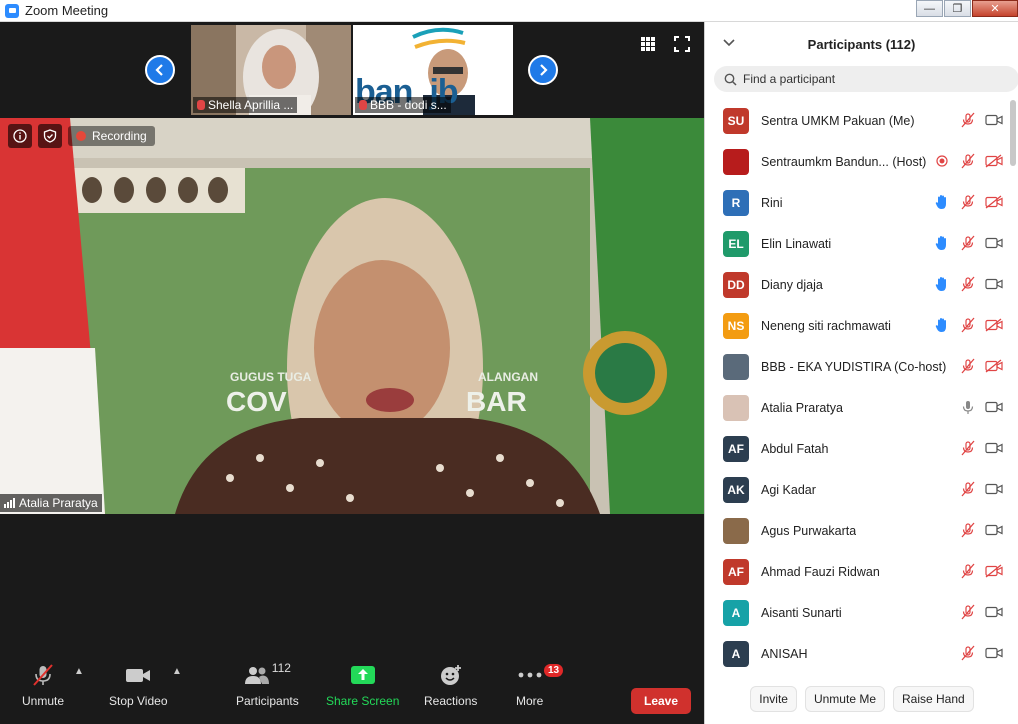 The width and height of the screenshot is (1018, 724). What do you see at coordinates (736, 653) in the screenshot?
I see `avatar: A` at bounding box center [736, 653].